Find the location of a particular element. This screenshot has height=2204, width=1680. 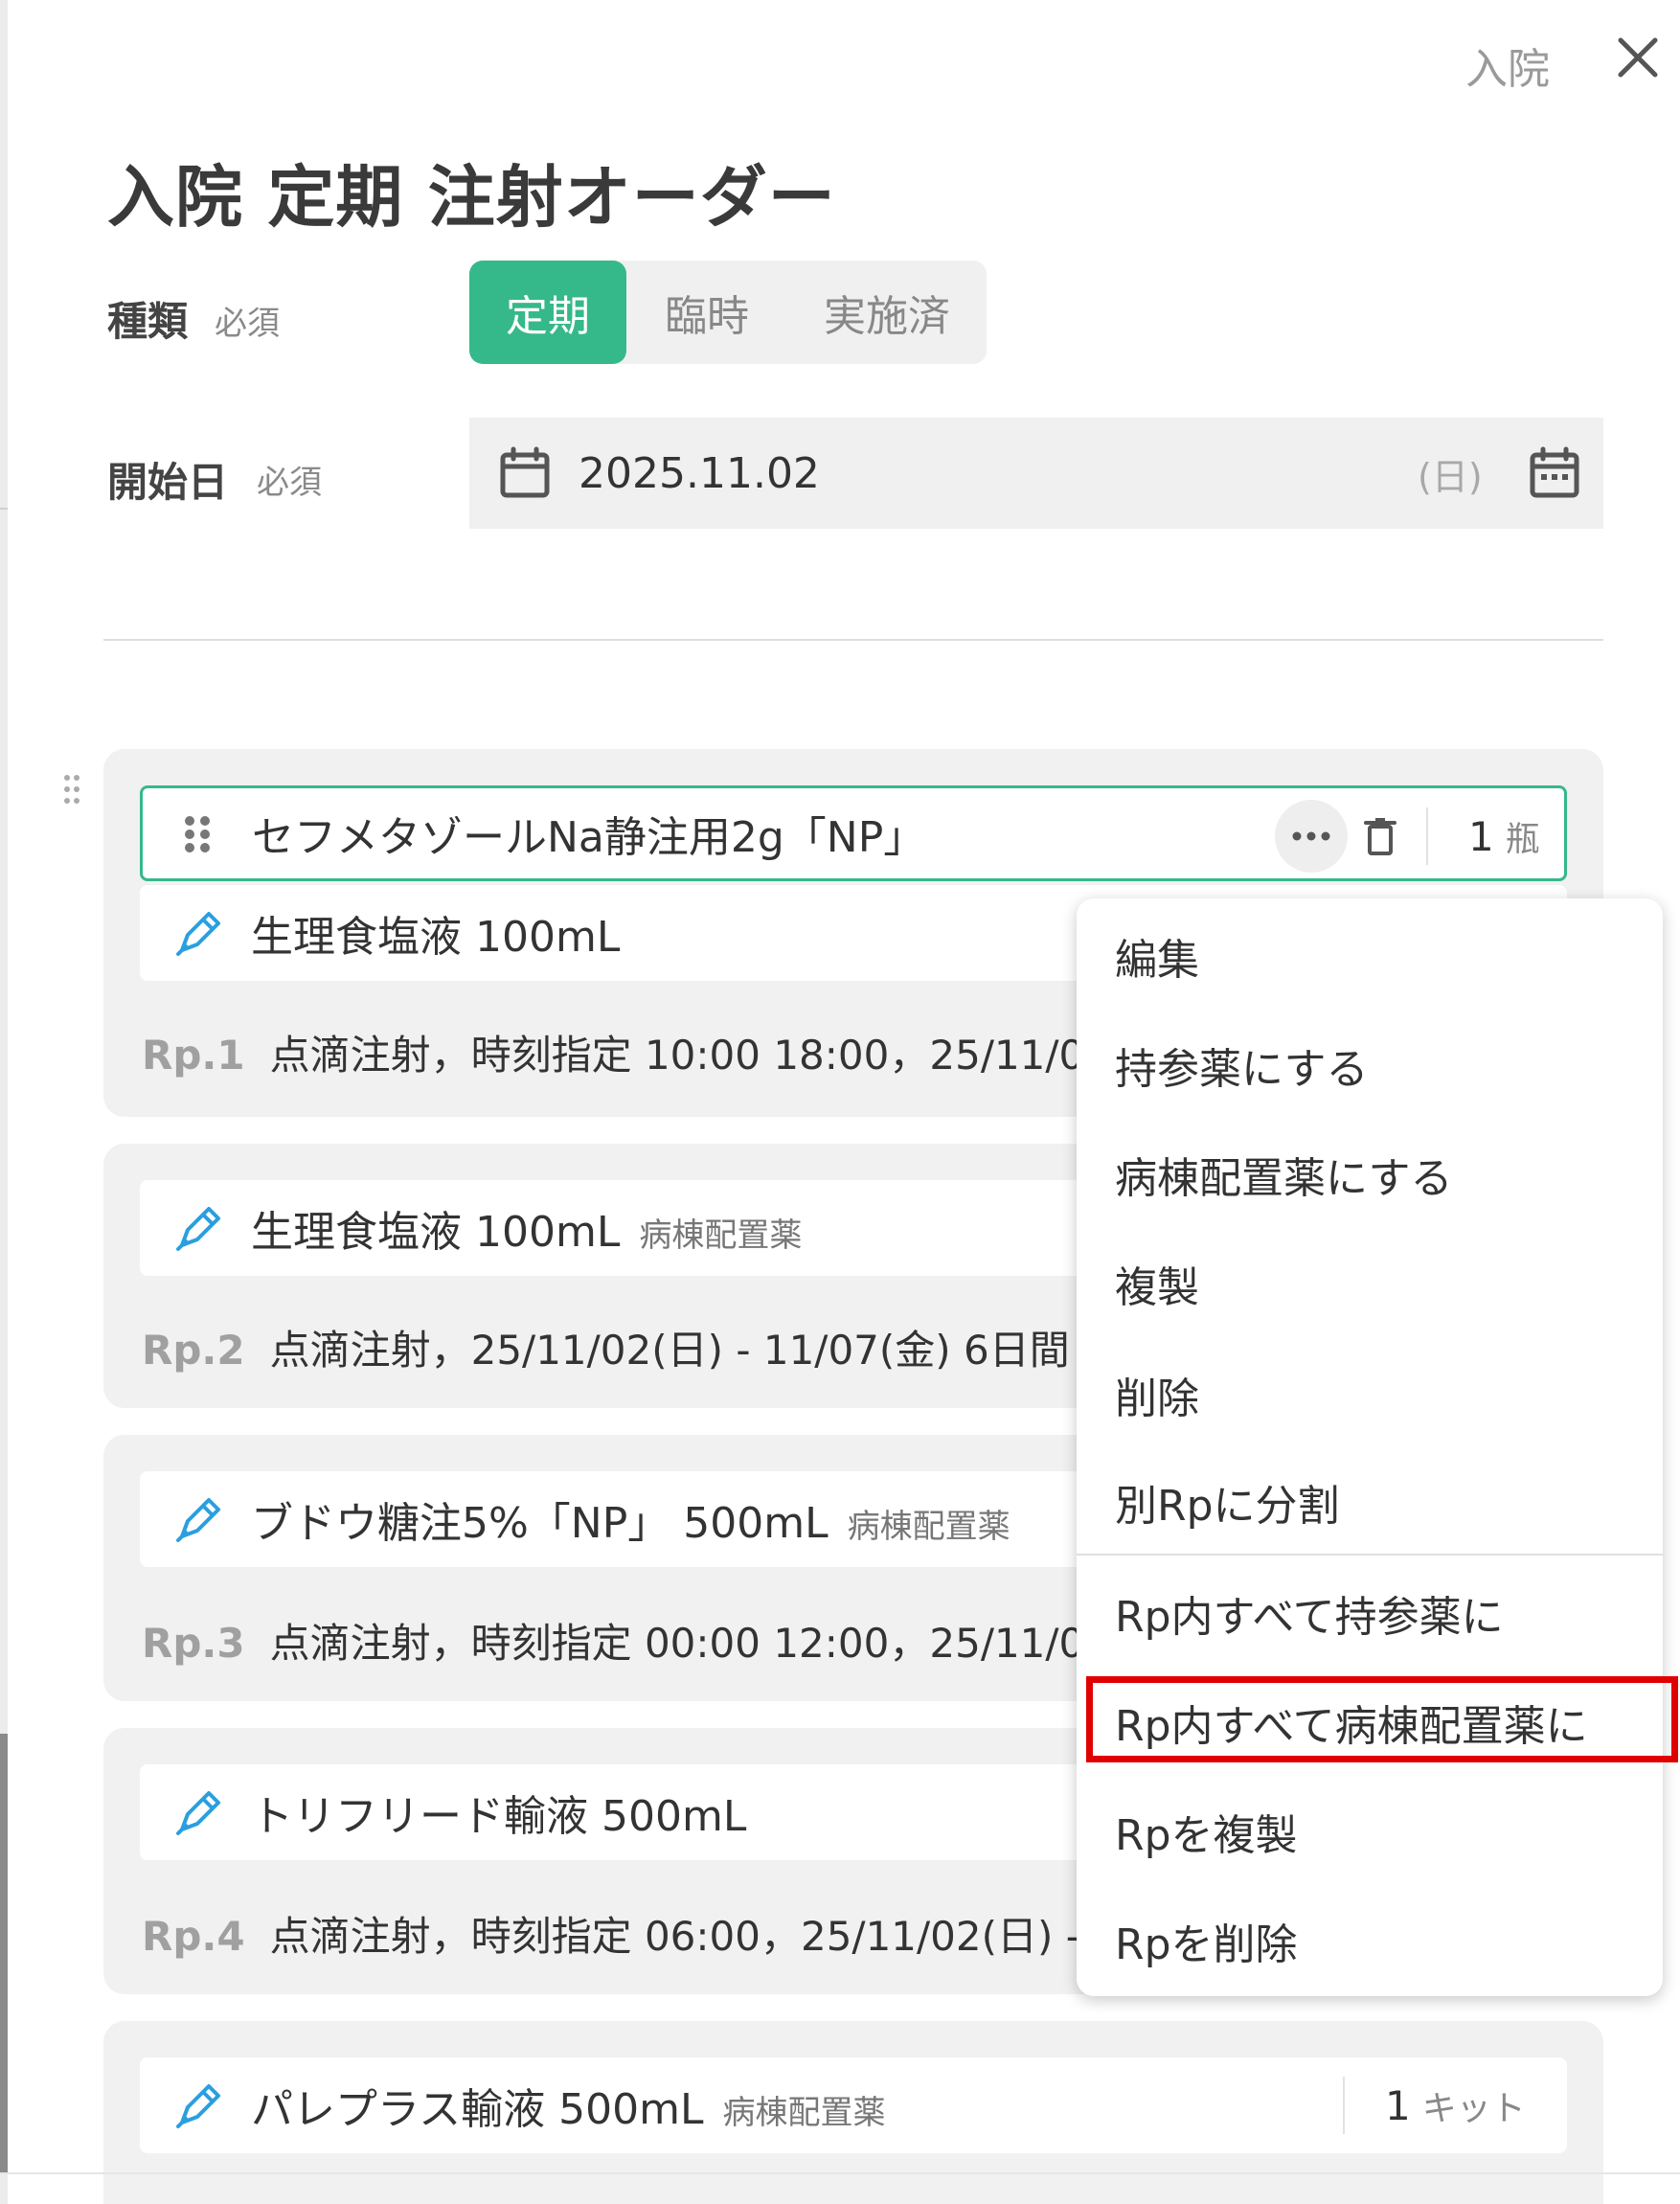

drug-name-text: ブドウ糖注5%「NP」 500mL is located at coordinates (540, 1523).